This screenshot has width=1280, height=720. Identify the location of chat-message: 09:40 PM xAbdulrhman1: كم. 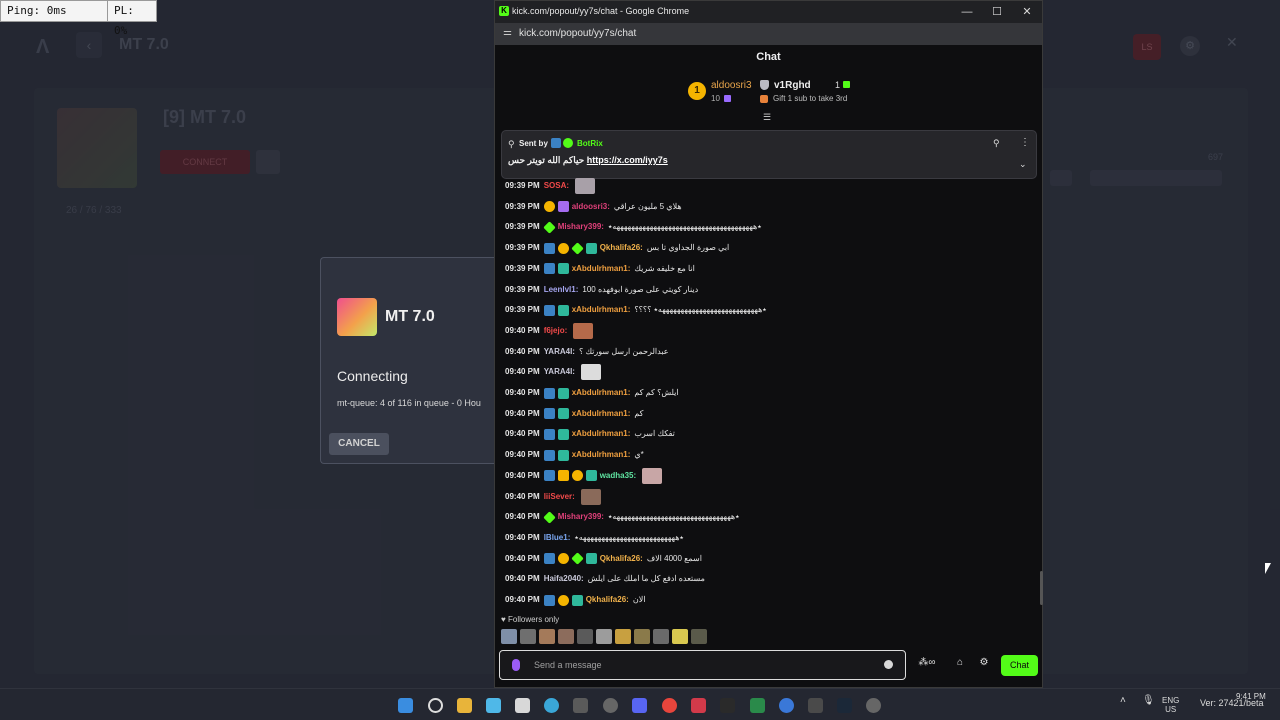
(574, 414).